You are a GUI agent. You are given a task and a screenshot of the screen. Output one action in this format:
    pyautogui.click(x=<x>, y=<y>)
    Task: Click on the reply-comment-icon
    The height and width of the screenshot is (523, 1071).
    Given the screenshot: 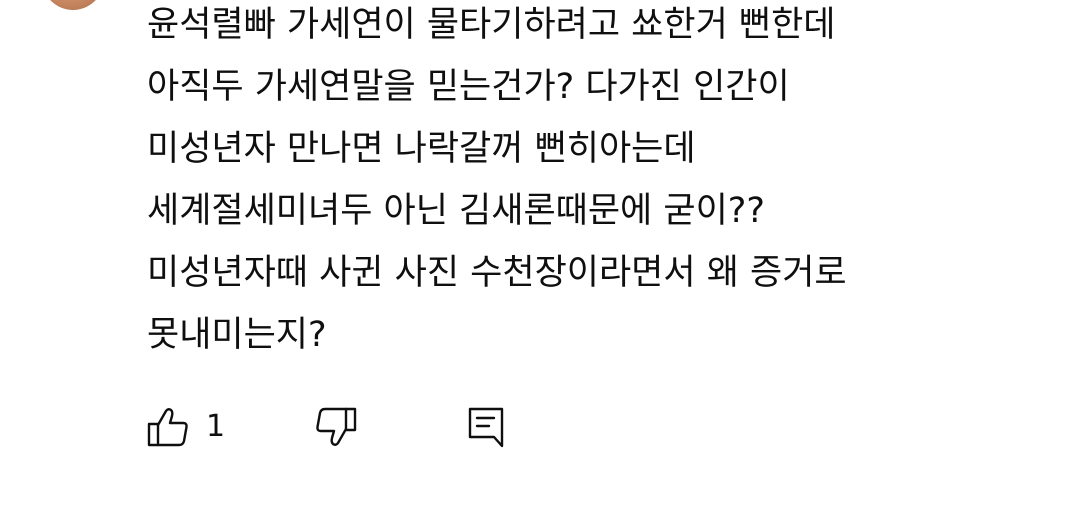 What is the action you would take?
    pyautogui.click(x=487, y=427)
    